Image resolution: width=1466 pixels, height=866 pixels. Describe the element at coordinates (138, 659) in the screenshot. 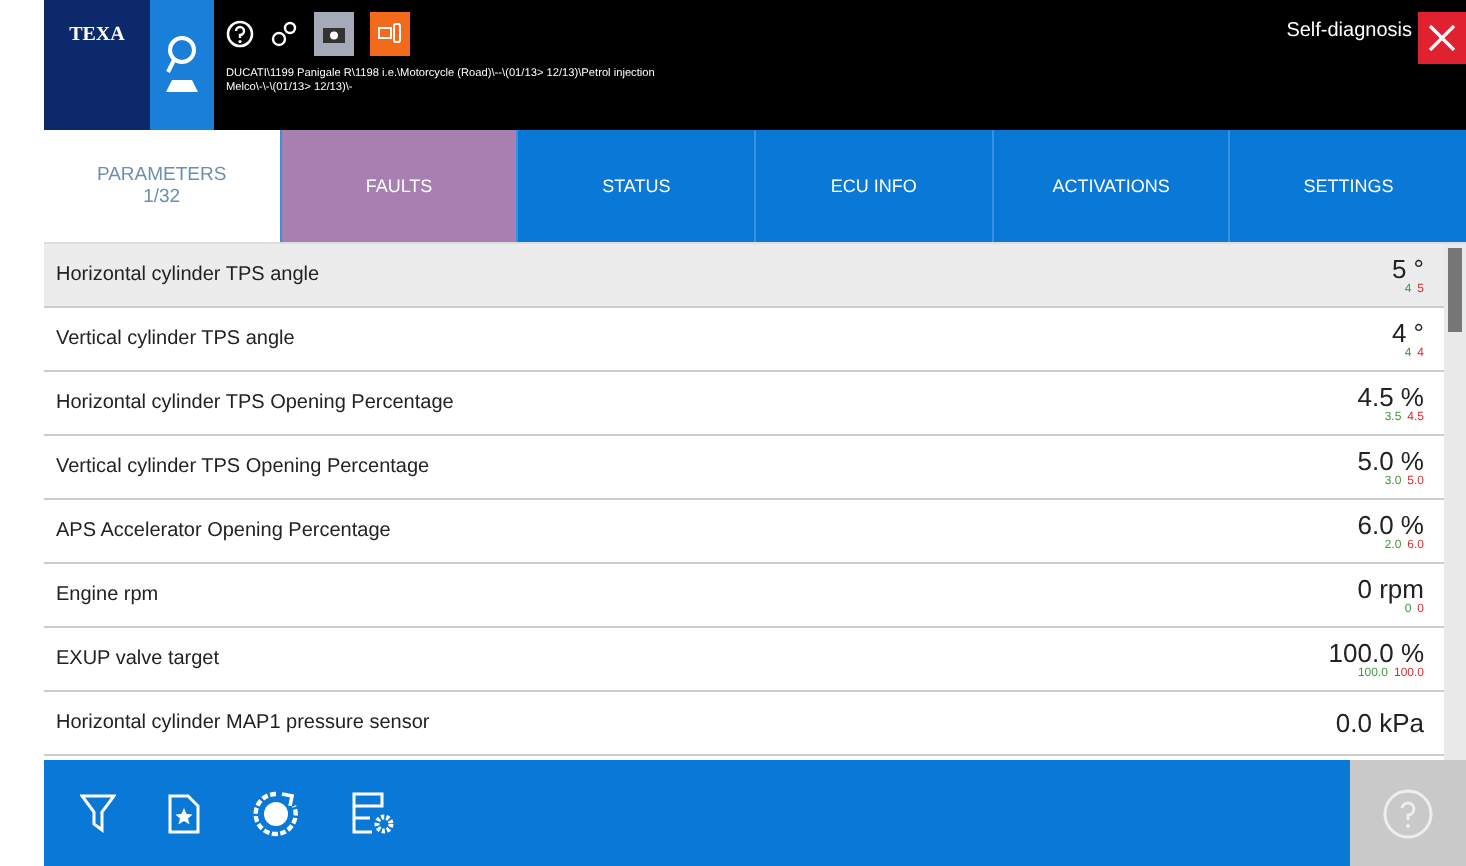

I see `parameter-name: EXUP valve target` at that location.